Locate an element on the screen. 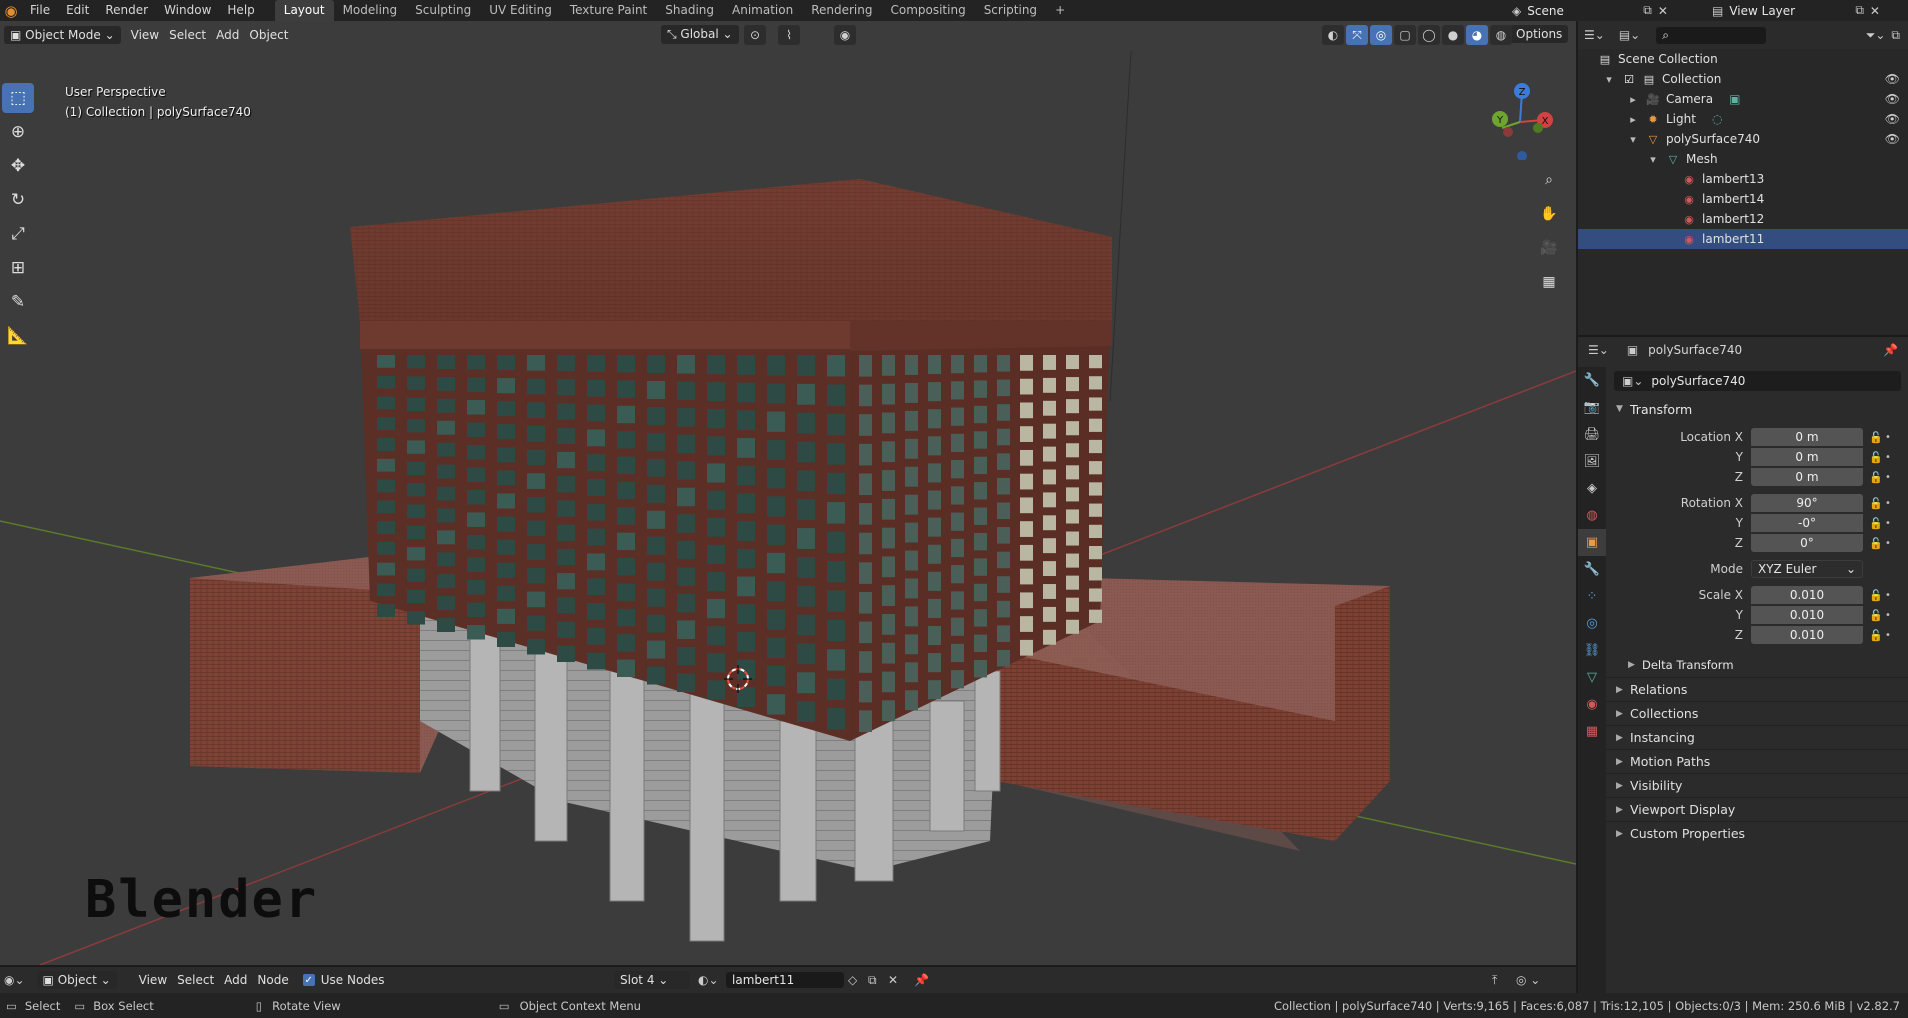 The image size is (1908, 1018). visibility-icon: ◐ is located at coordinates (1333, 35).